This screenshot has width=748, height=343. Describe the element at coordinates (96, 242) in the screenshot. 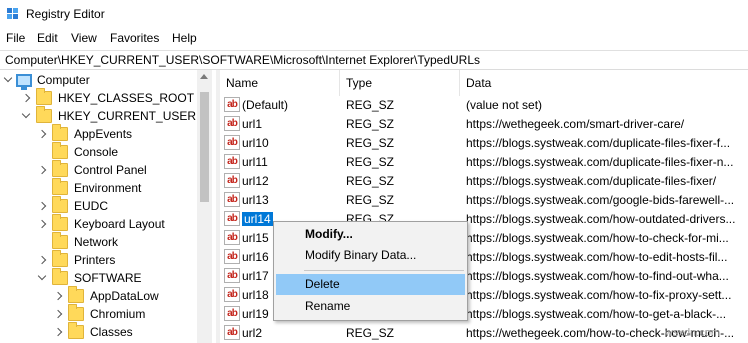

I see `tree-node-label: Network` at that location.